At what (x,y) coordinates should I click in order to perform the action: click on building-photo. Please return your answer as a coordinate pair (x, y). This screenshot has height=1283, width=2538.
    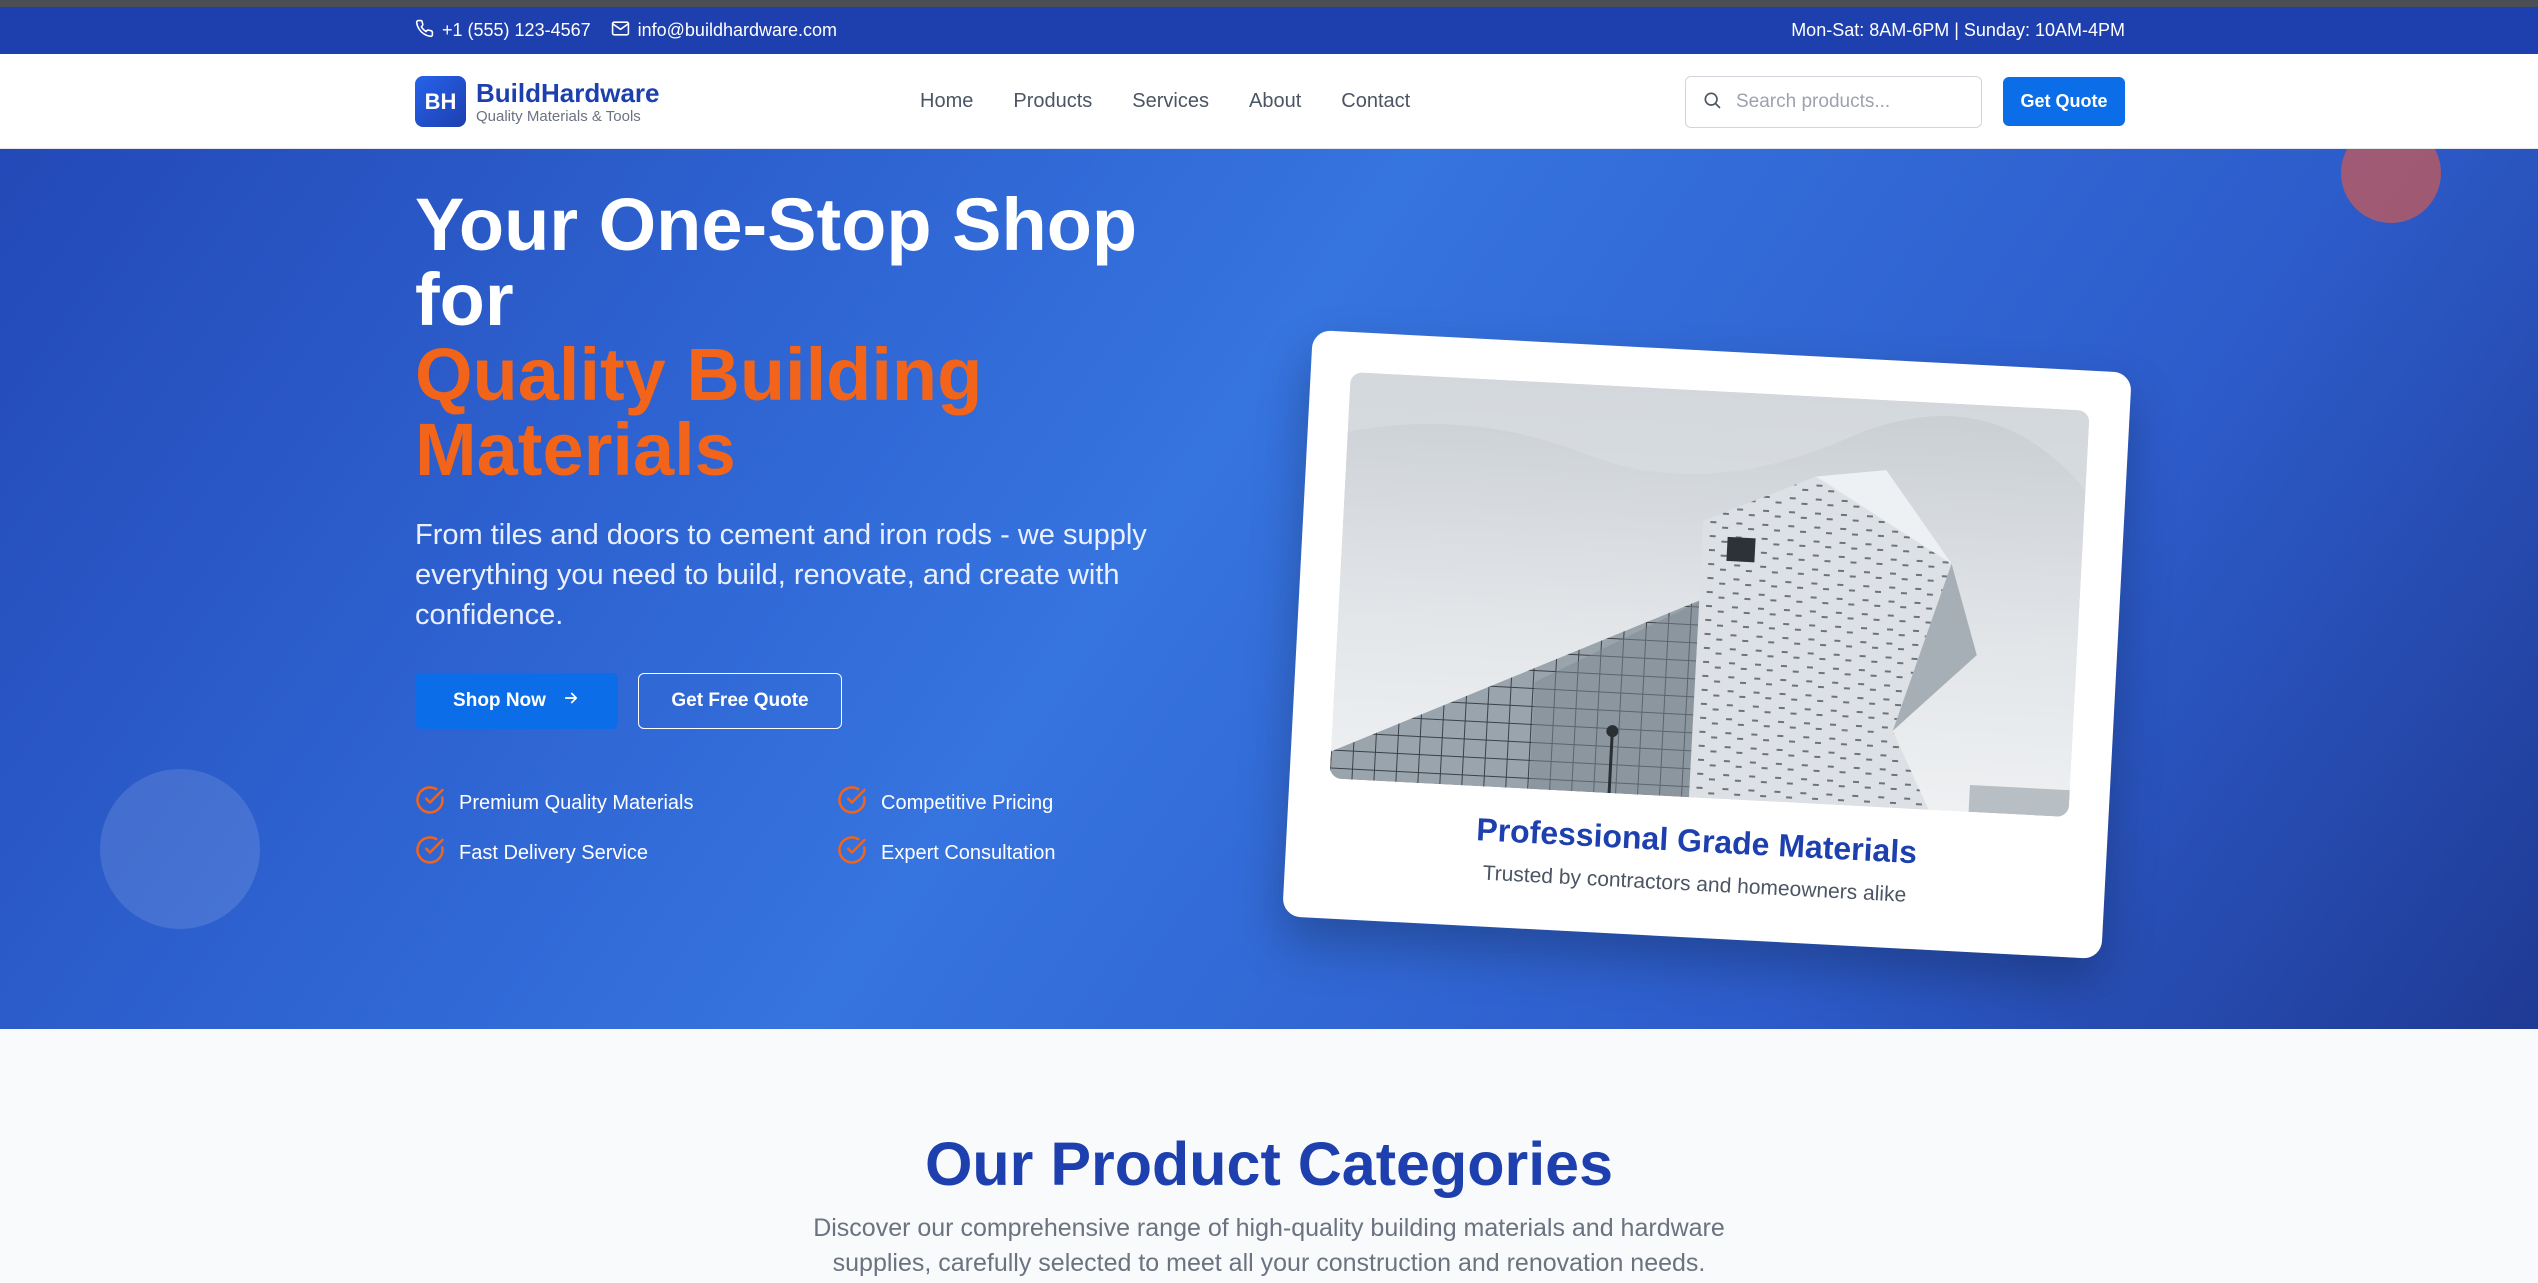
    Looking at the image, I should click on (1709, 594).